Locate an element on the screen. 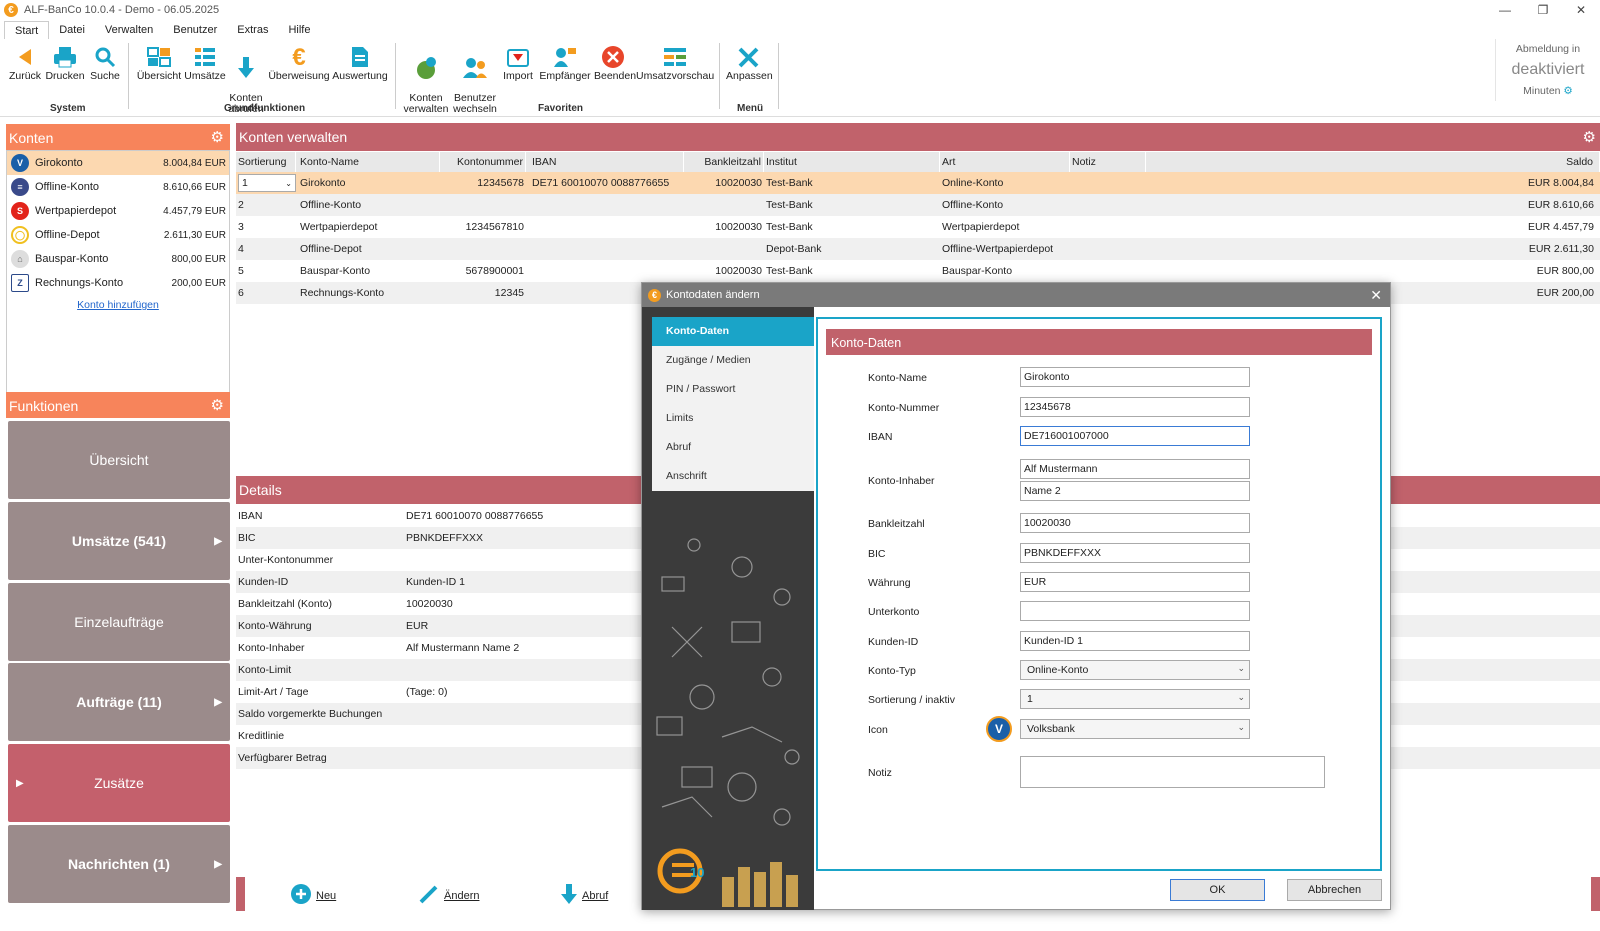  zurueck-button: Zurück is located at coordinates (25, 62).